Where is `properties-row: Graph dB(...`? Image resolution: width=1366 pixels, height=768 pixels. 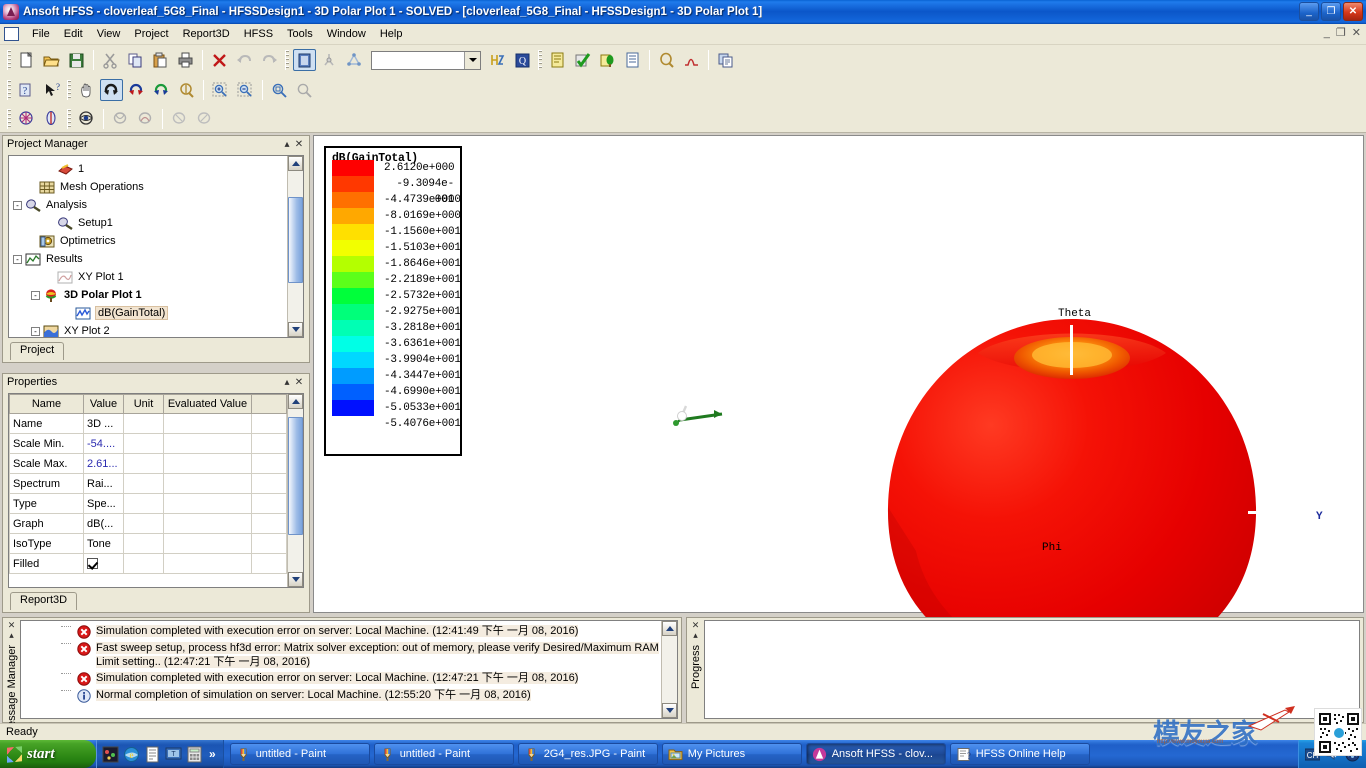 properties-row: Graph dB(... is located at coordinates (148, 523).